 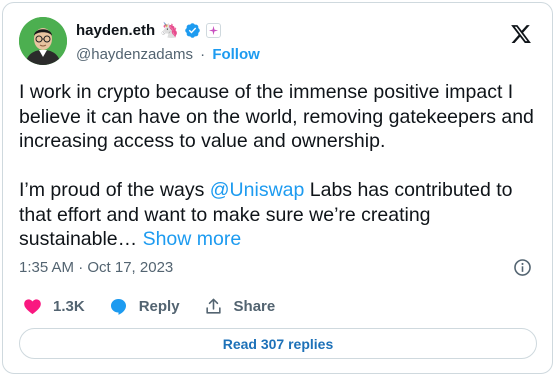 What do you see at coordinates (254, 306) in the screenshot?
I see `share-label: Share` at bounding box center [254, 306].